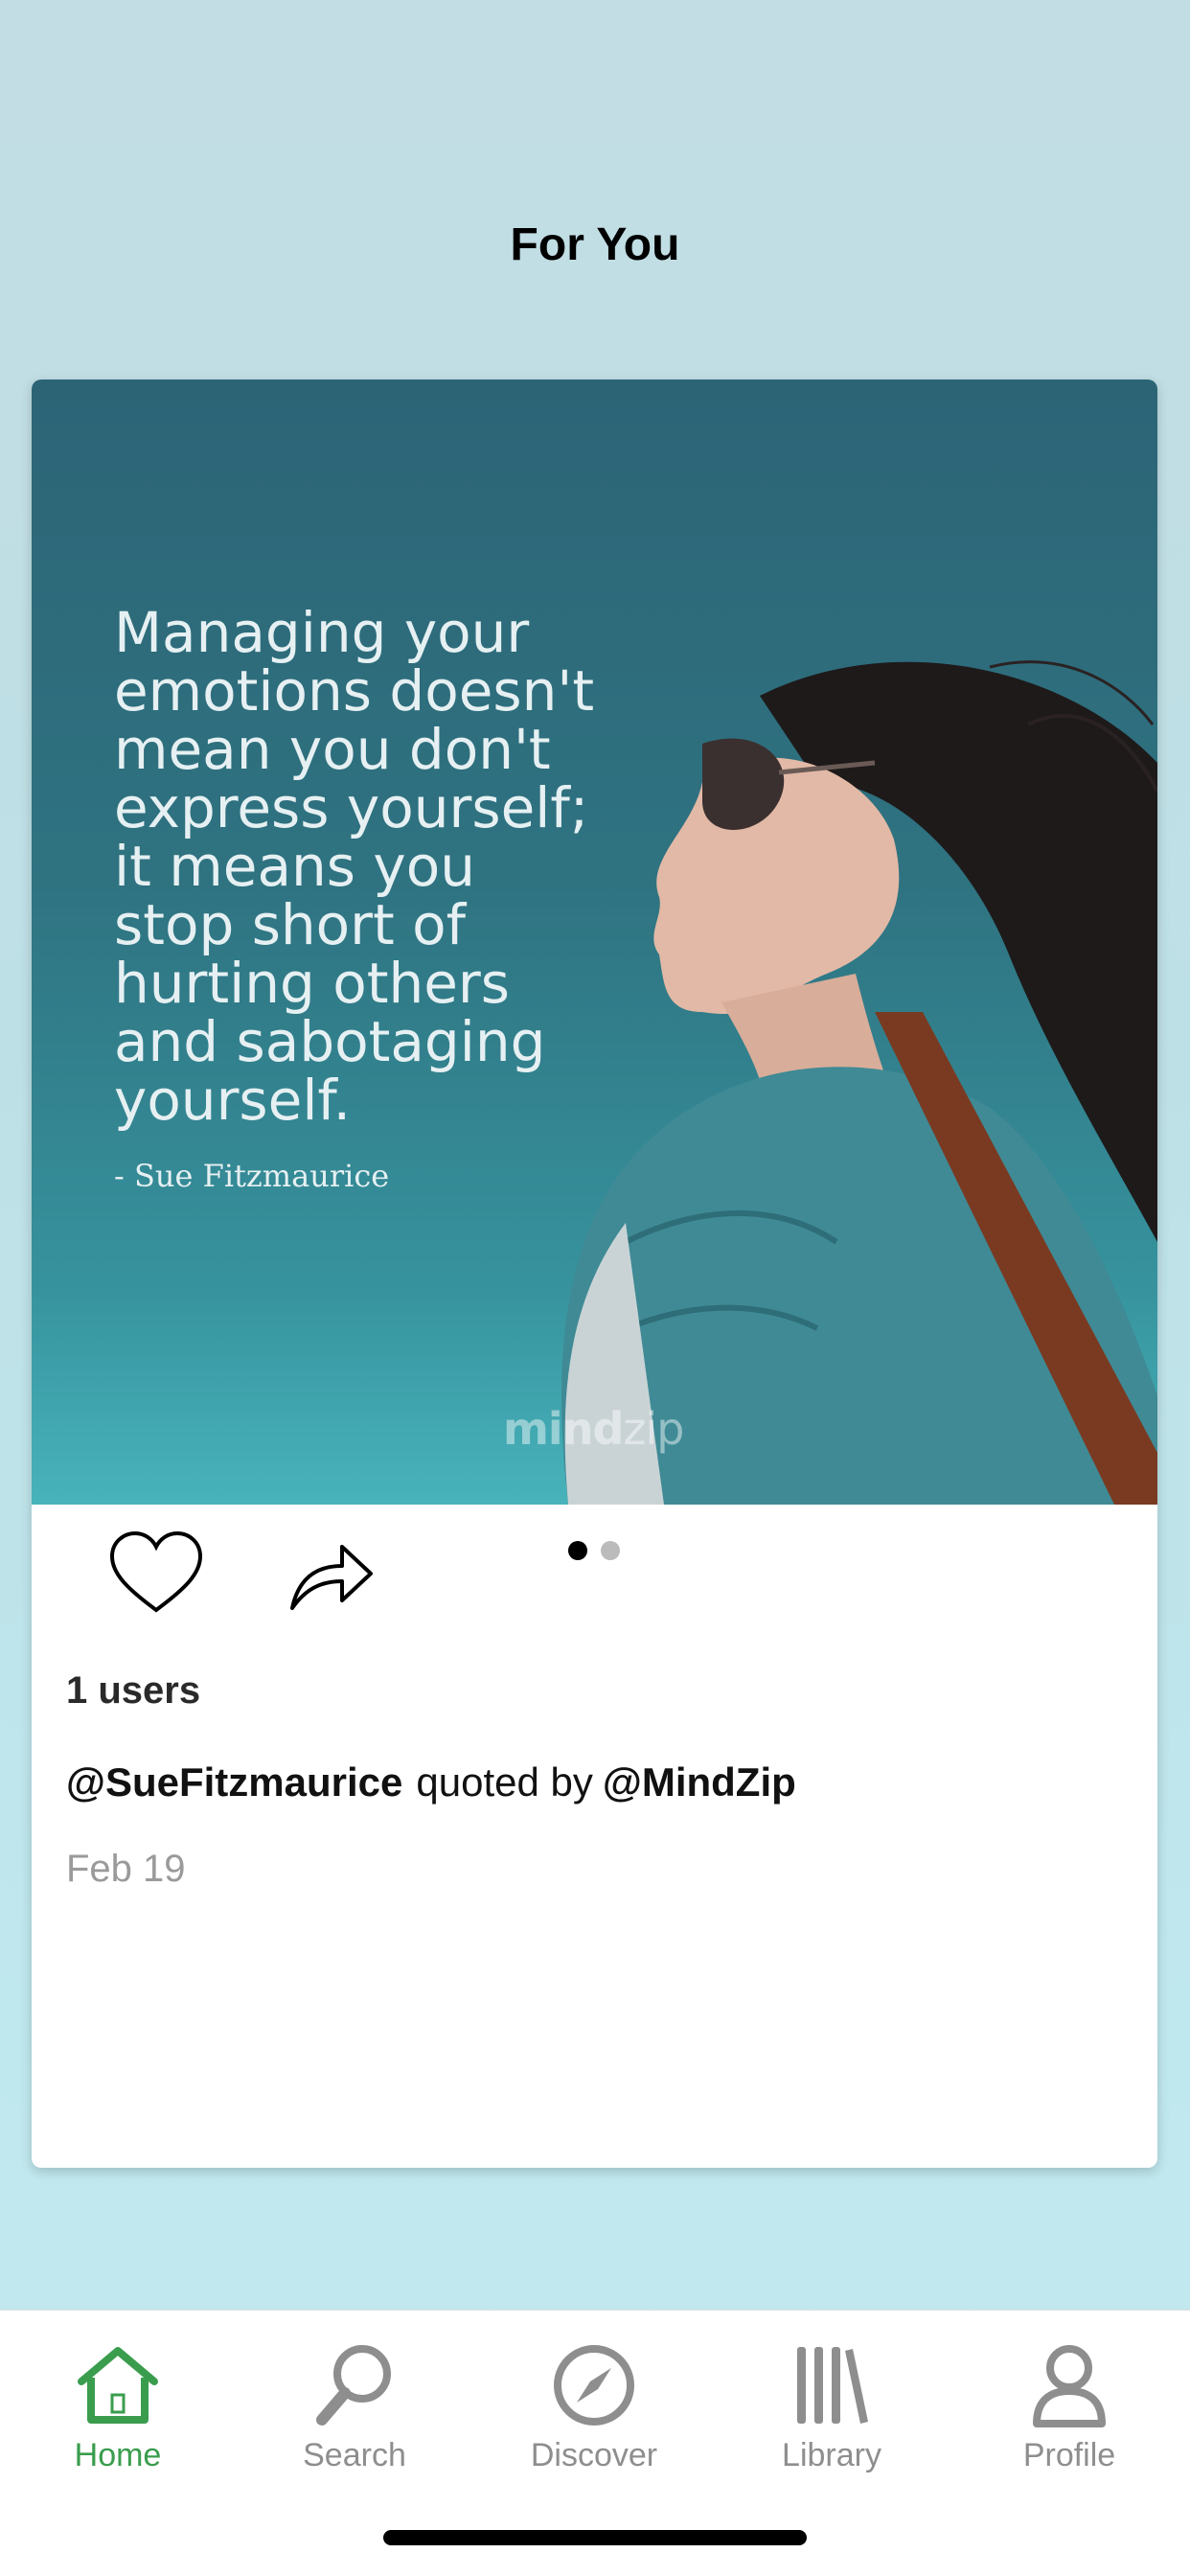  Describe the element at coordinates (1069, 2455) in the screenshot. I see `tab-label-profile: Profile` at that location.